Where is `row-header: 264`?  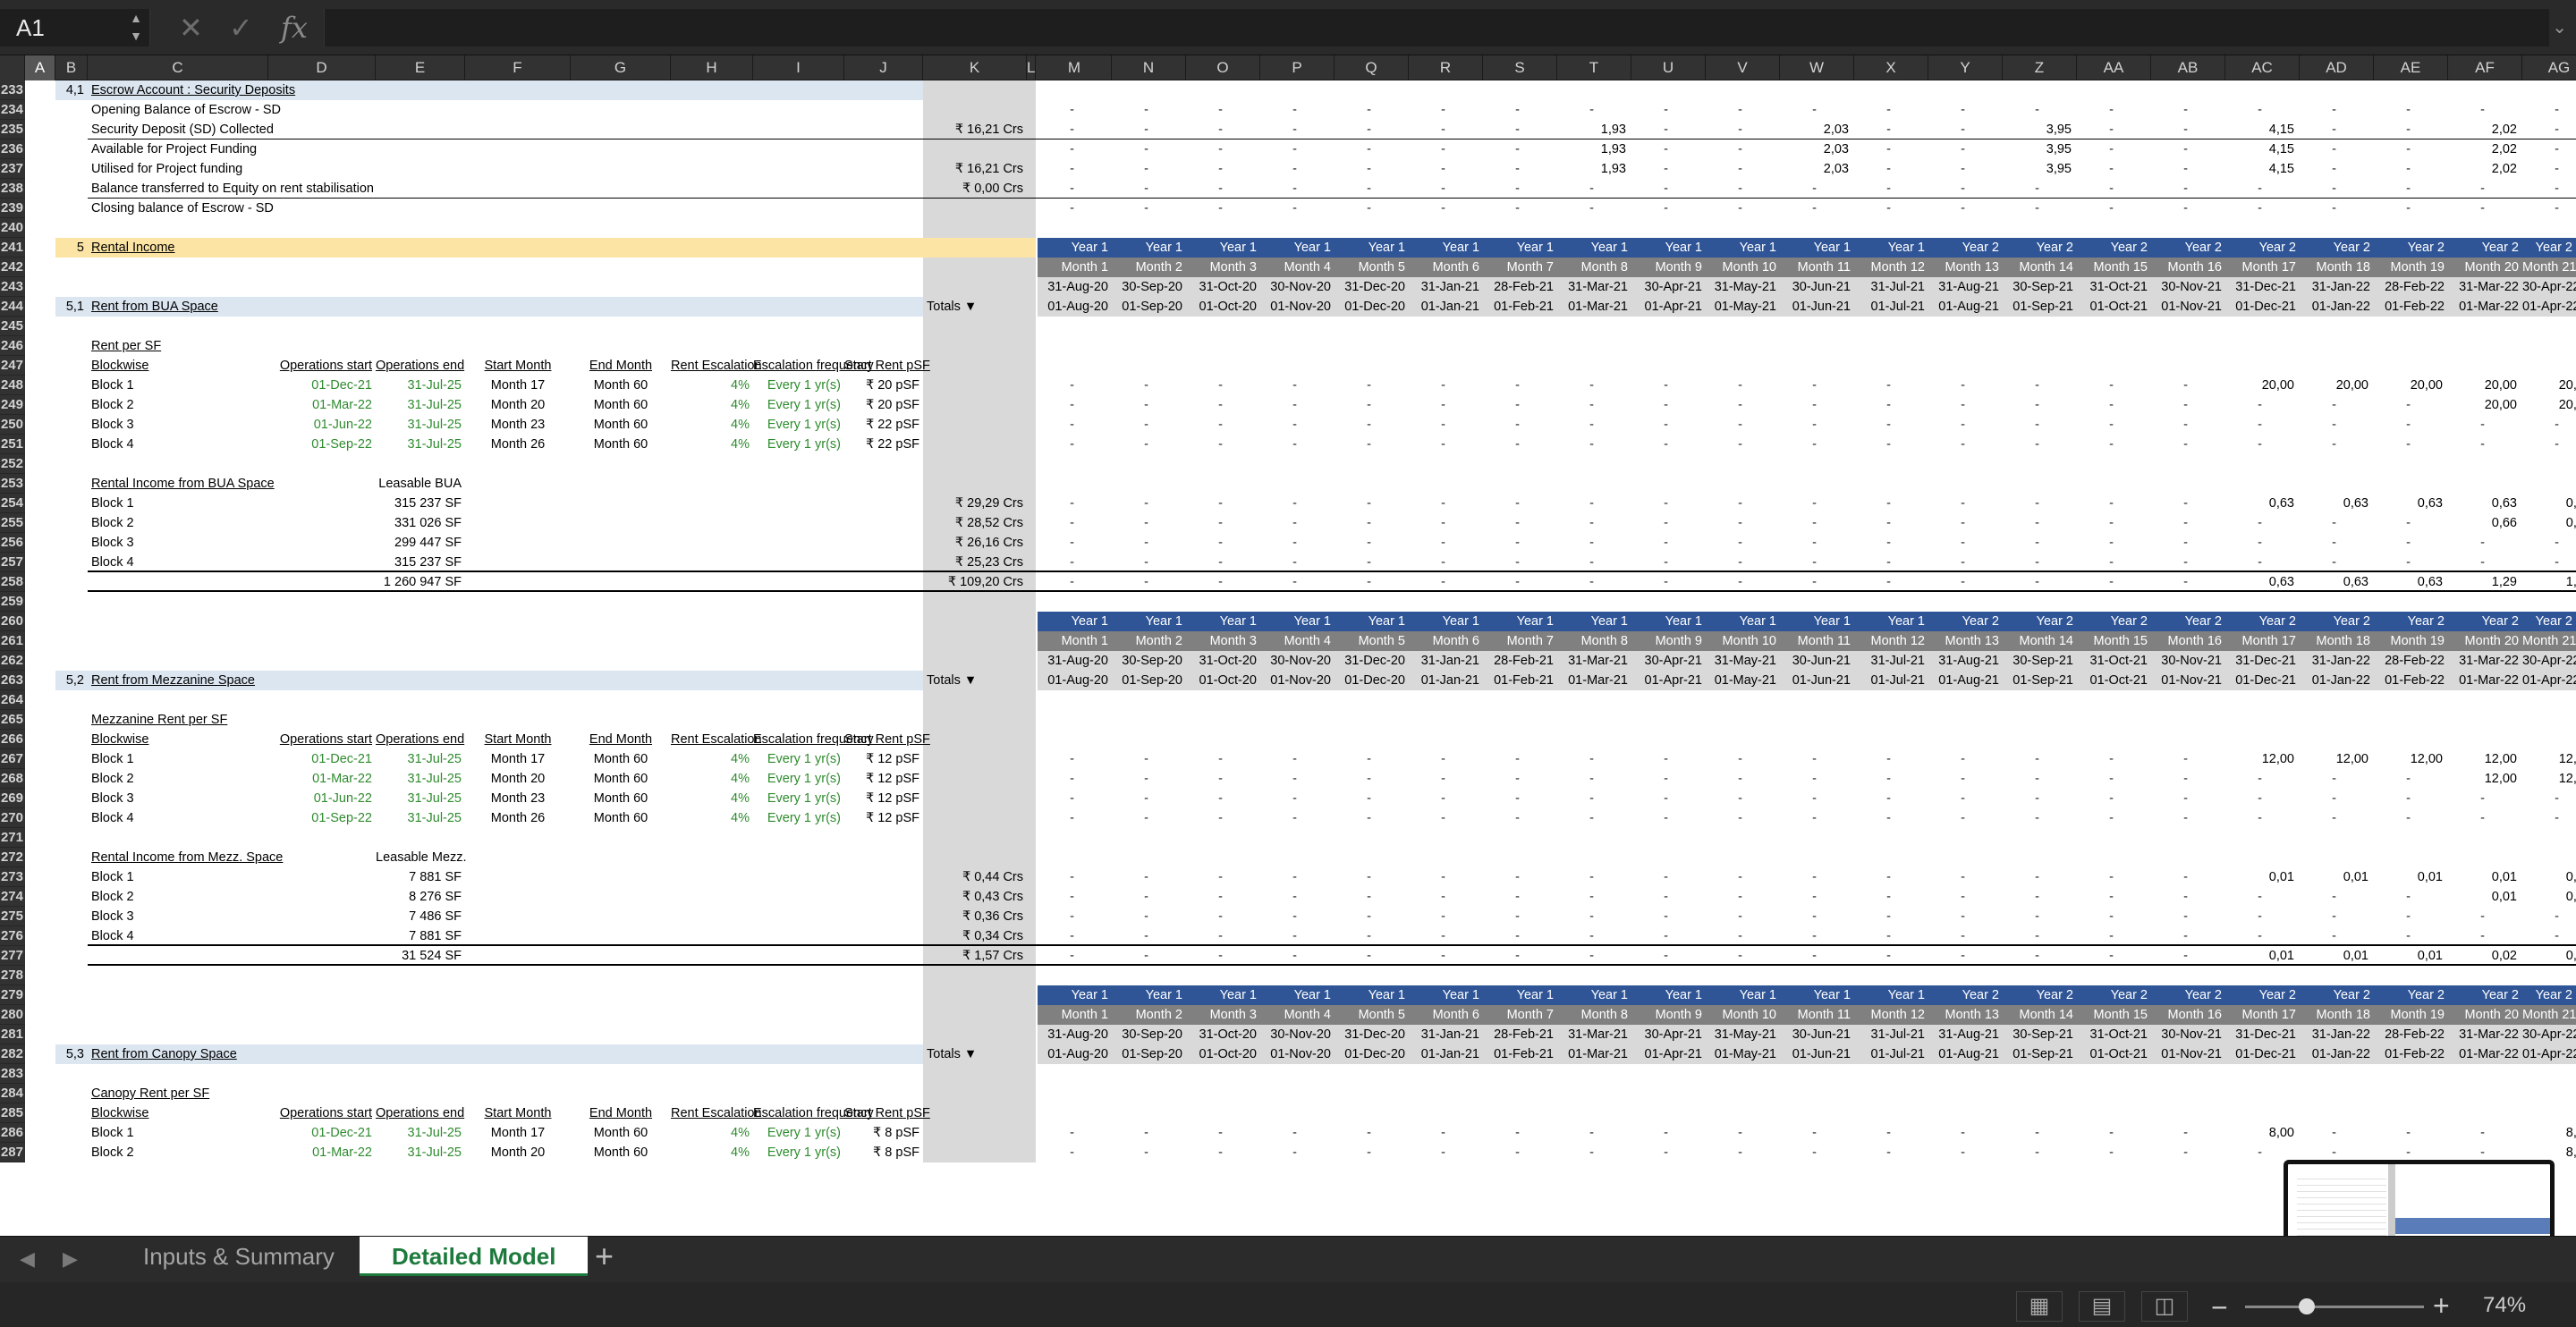
row-header: 264 is located at coordinates (12, 700).